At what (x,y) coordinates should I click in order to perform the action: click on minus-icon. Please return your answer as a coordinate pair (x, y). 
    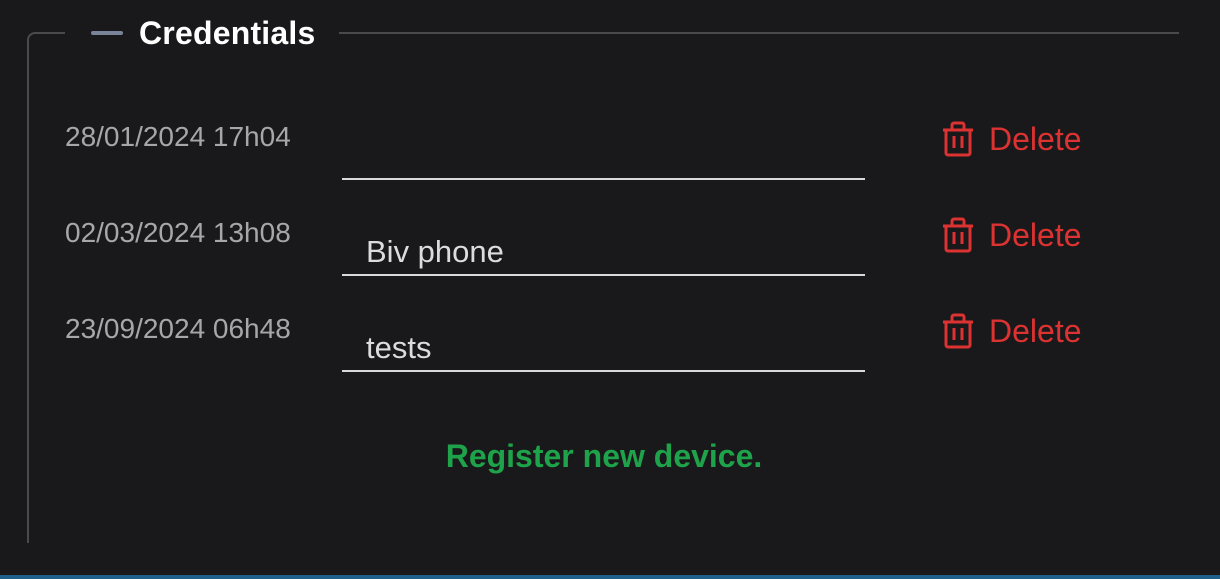
    Looking at the image, I should click on (107, 33).